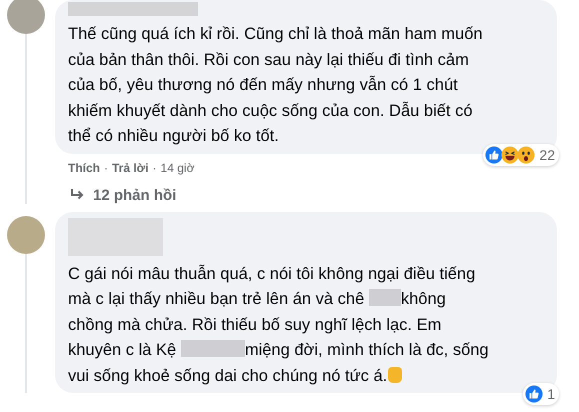 The height and width of the screenshot is (412, 579). What do you see at coordinates (177, 167) in the screenshot?
I see `timestamp: 14 giờ` at bounding box center [177, 167].